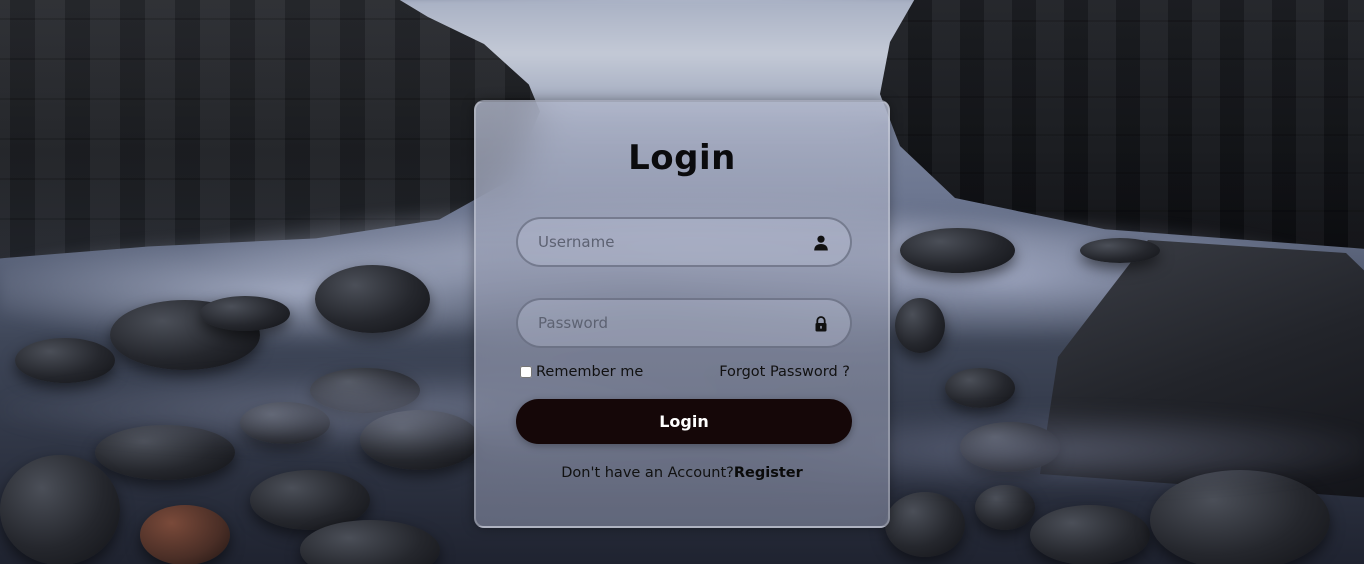 The width and height of the screenshot is (1364, 564). I want to click on register-link: Register, so click(768, 473).